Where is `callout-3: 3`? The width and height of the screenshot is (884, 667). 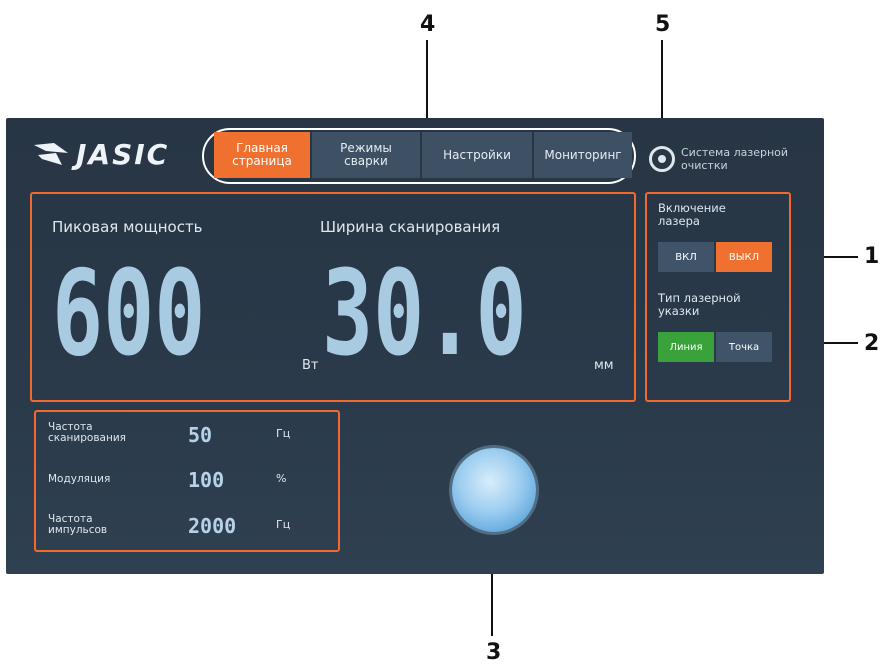
callout-3: 3 is located at coordinates (494, 652).